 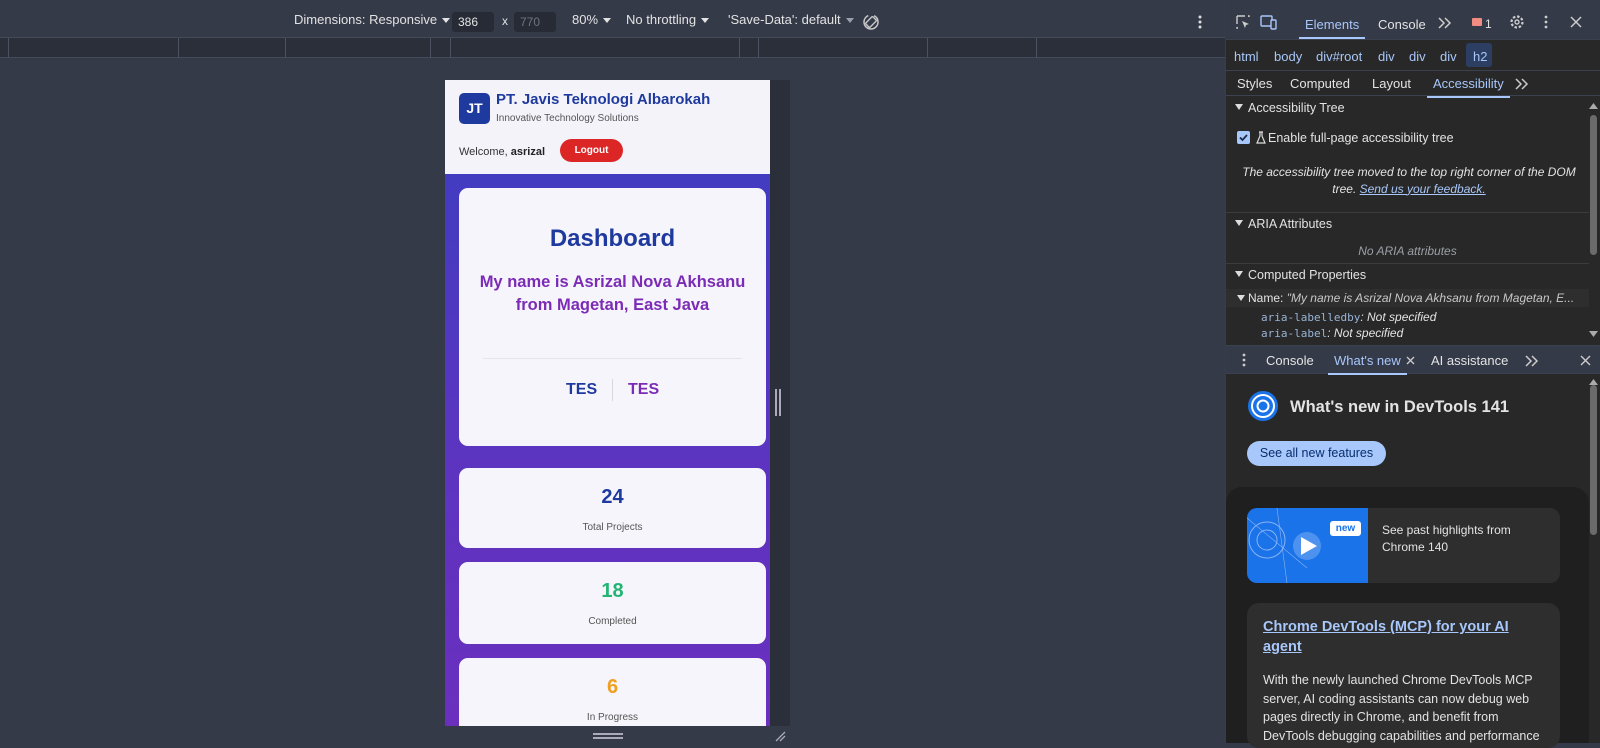 I want to click on width-input: 386, so click(x=473, y=22).